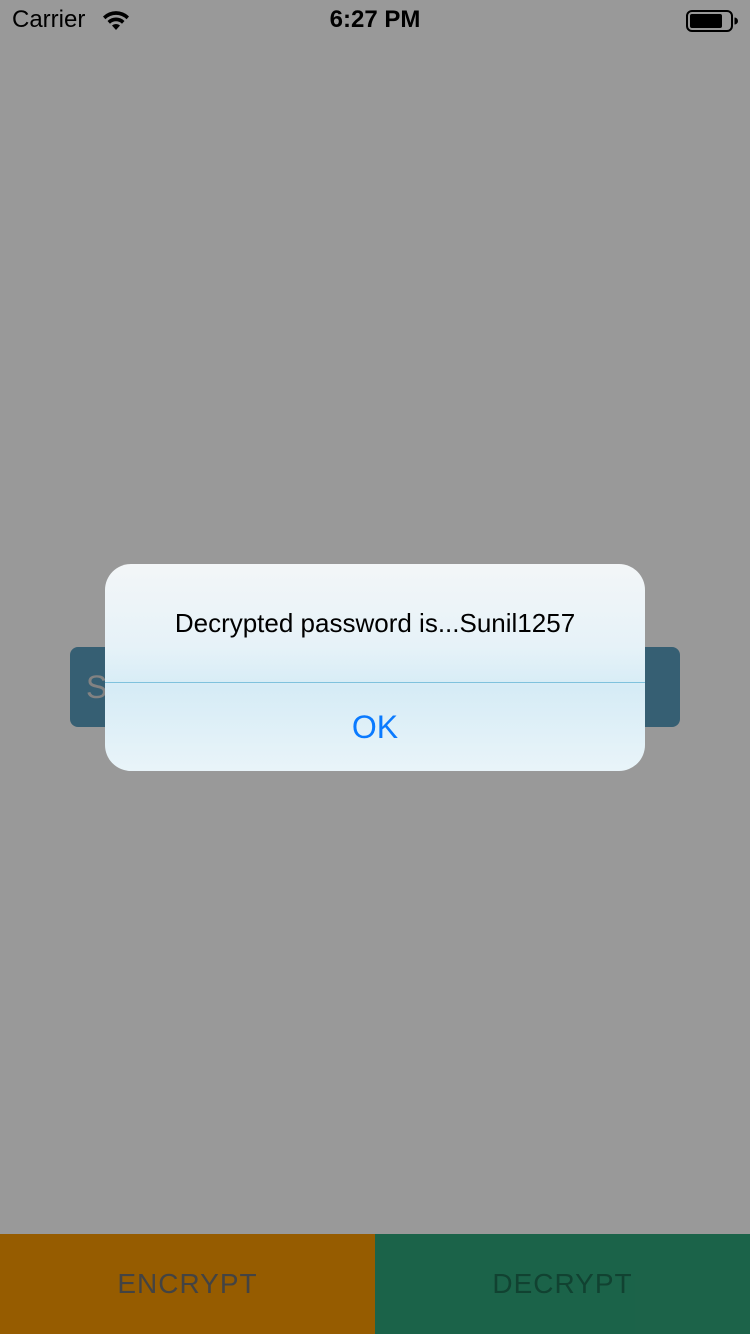  Describe the element at coordinates (375, 623) in the screenshot. I see `alert-message: Decrypted password is...Sunil1257` at that location.